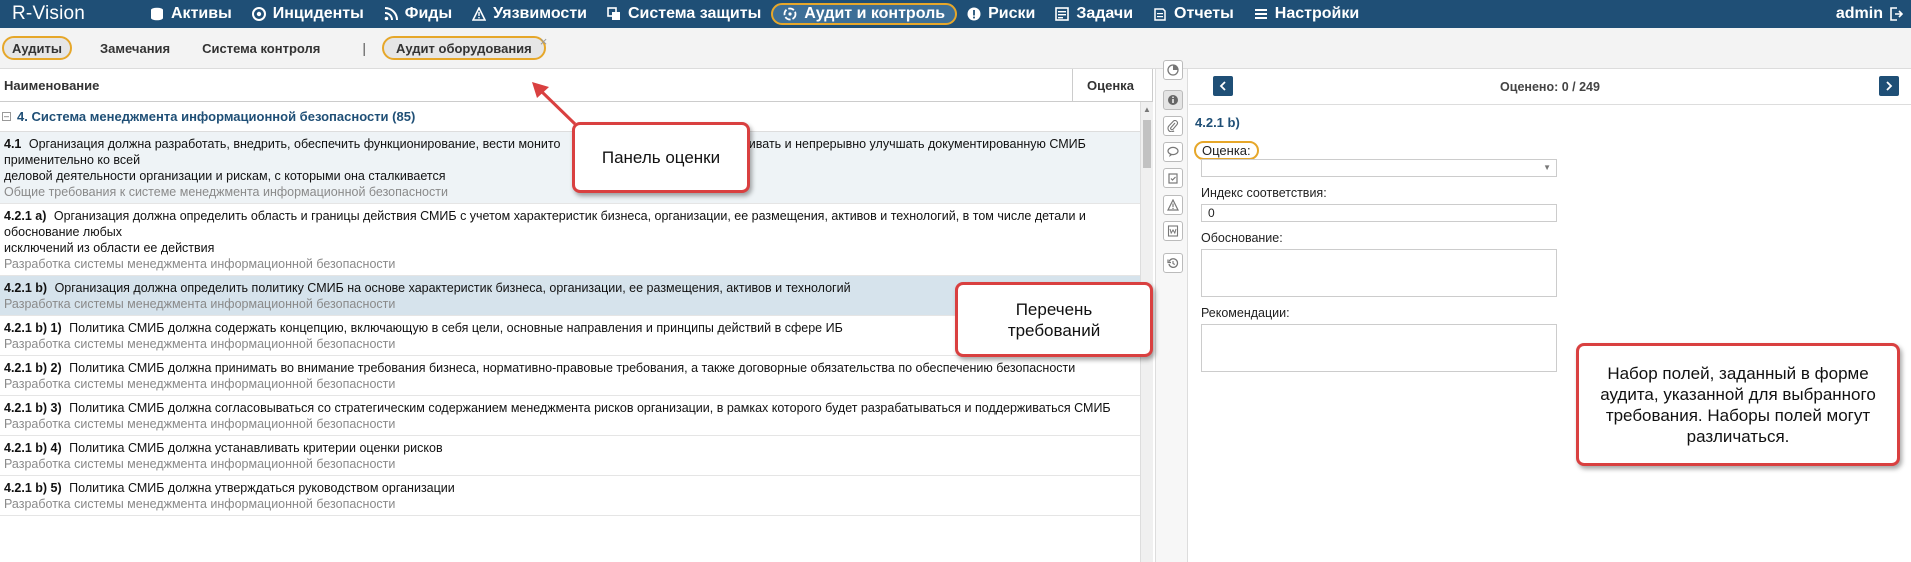 The width and height of the screenshot is (1911, 562). Describe the element at coordinates (37, 48) in the screenshot. I see `tab-audits: Аудиты` at that location.